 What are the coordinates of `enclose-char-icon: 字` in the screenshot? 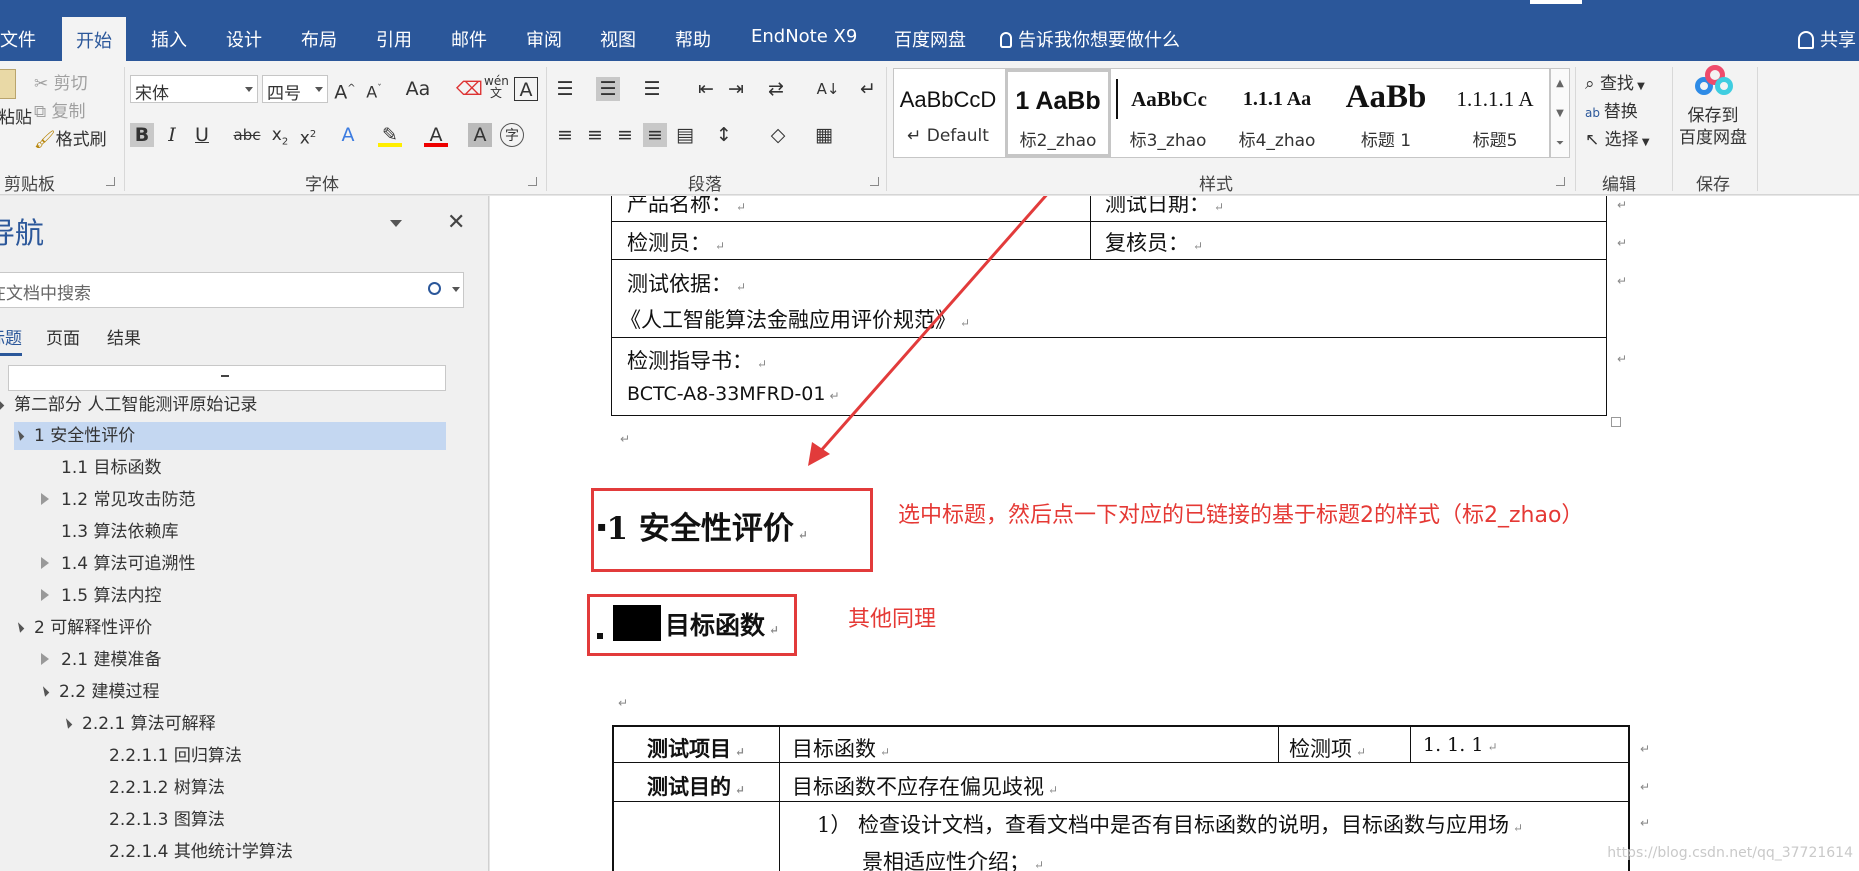 It's located at (512, 135).